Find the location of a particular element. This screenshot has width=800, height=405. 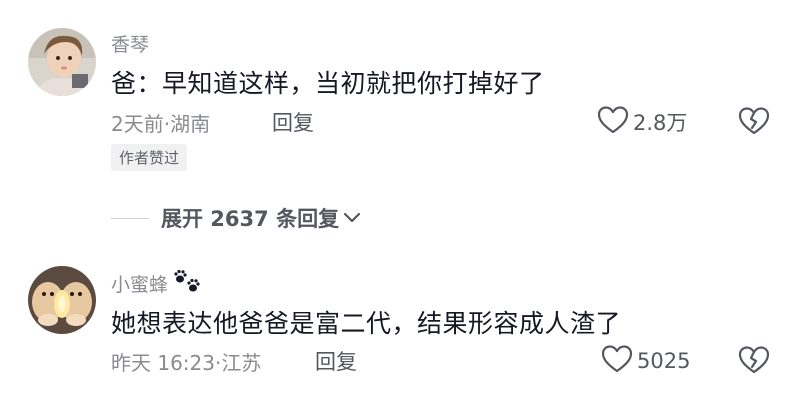

author-liked-badge: 作者赞过 is located at coordinates (149, 157).